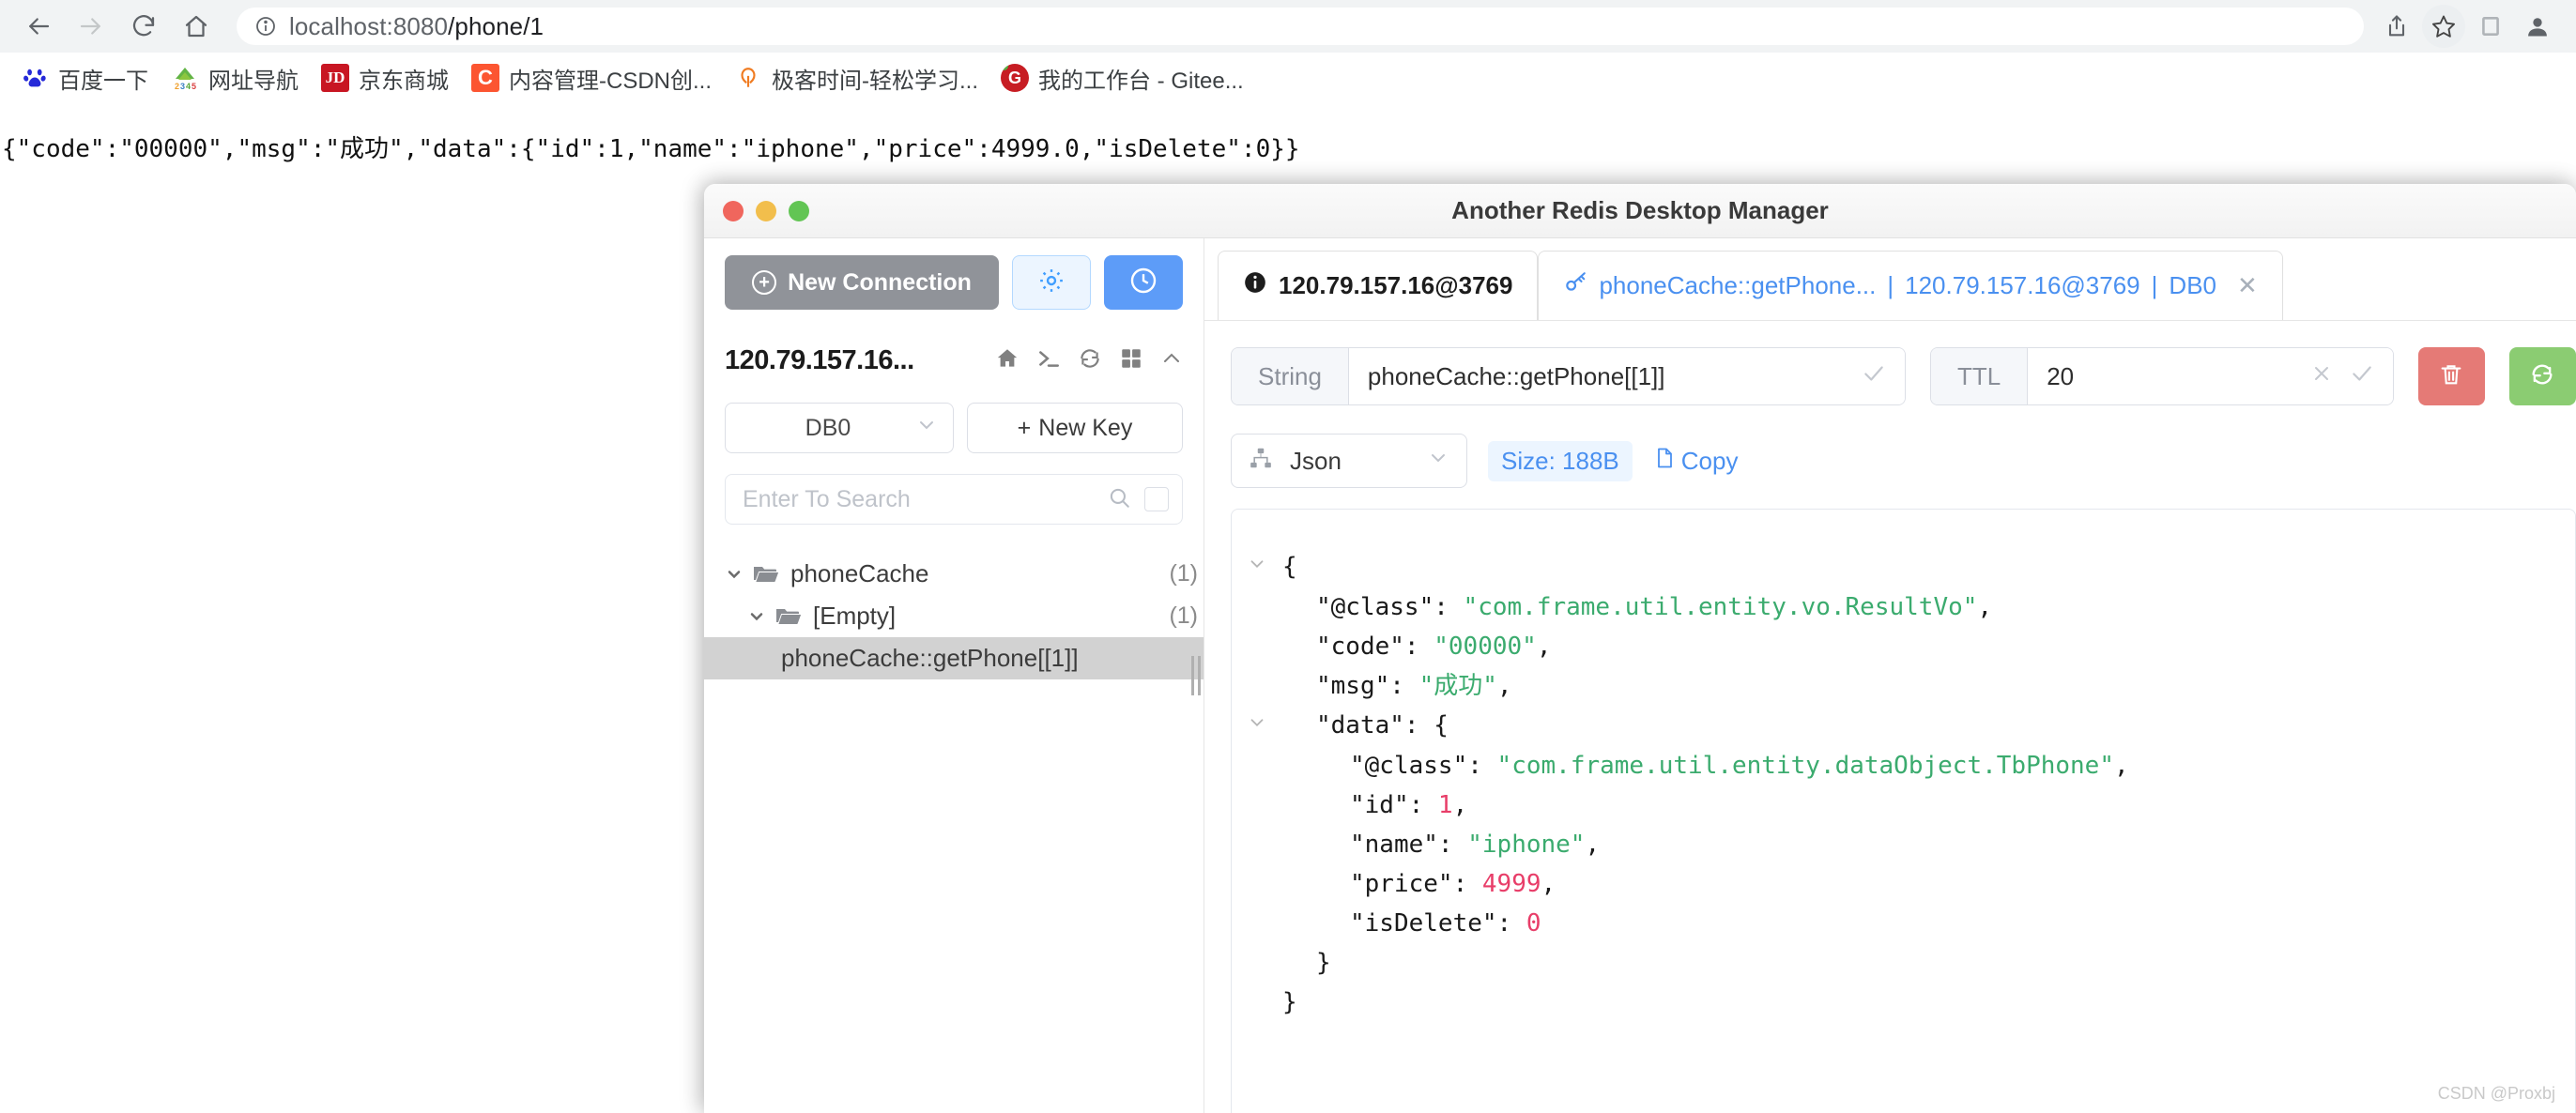 The image size is (2576, 1113). What do you see at coordinates (266, 26) in the screenshot?
I see `site-info-icon` at bounding box center [266, 26].